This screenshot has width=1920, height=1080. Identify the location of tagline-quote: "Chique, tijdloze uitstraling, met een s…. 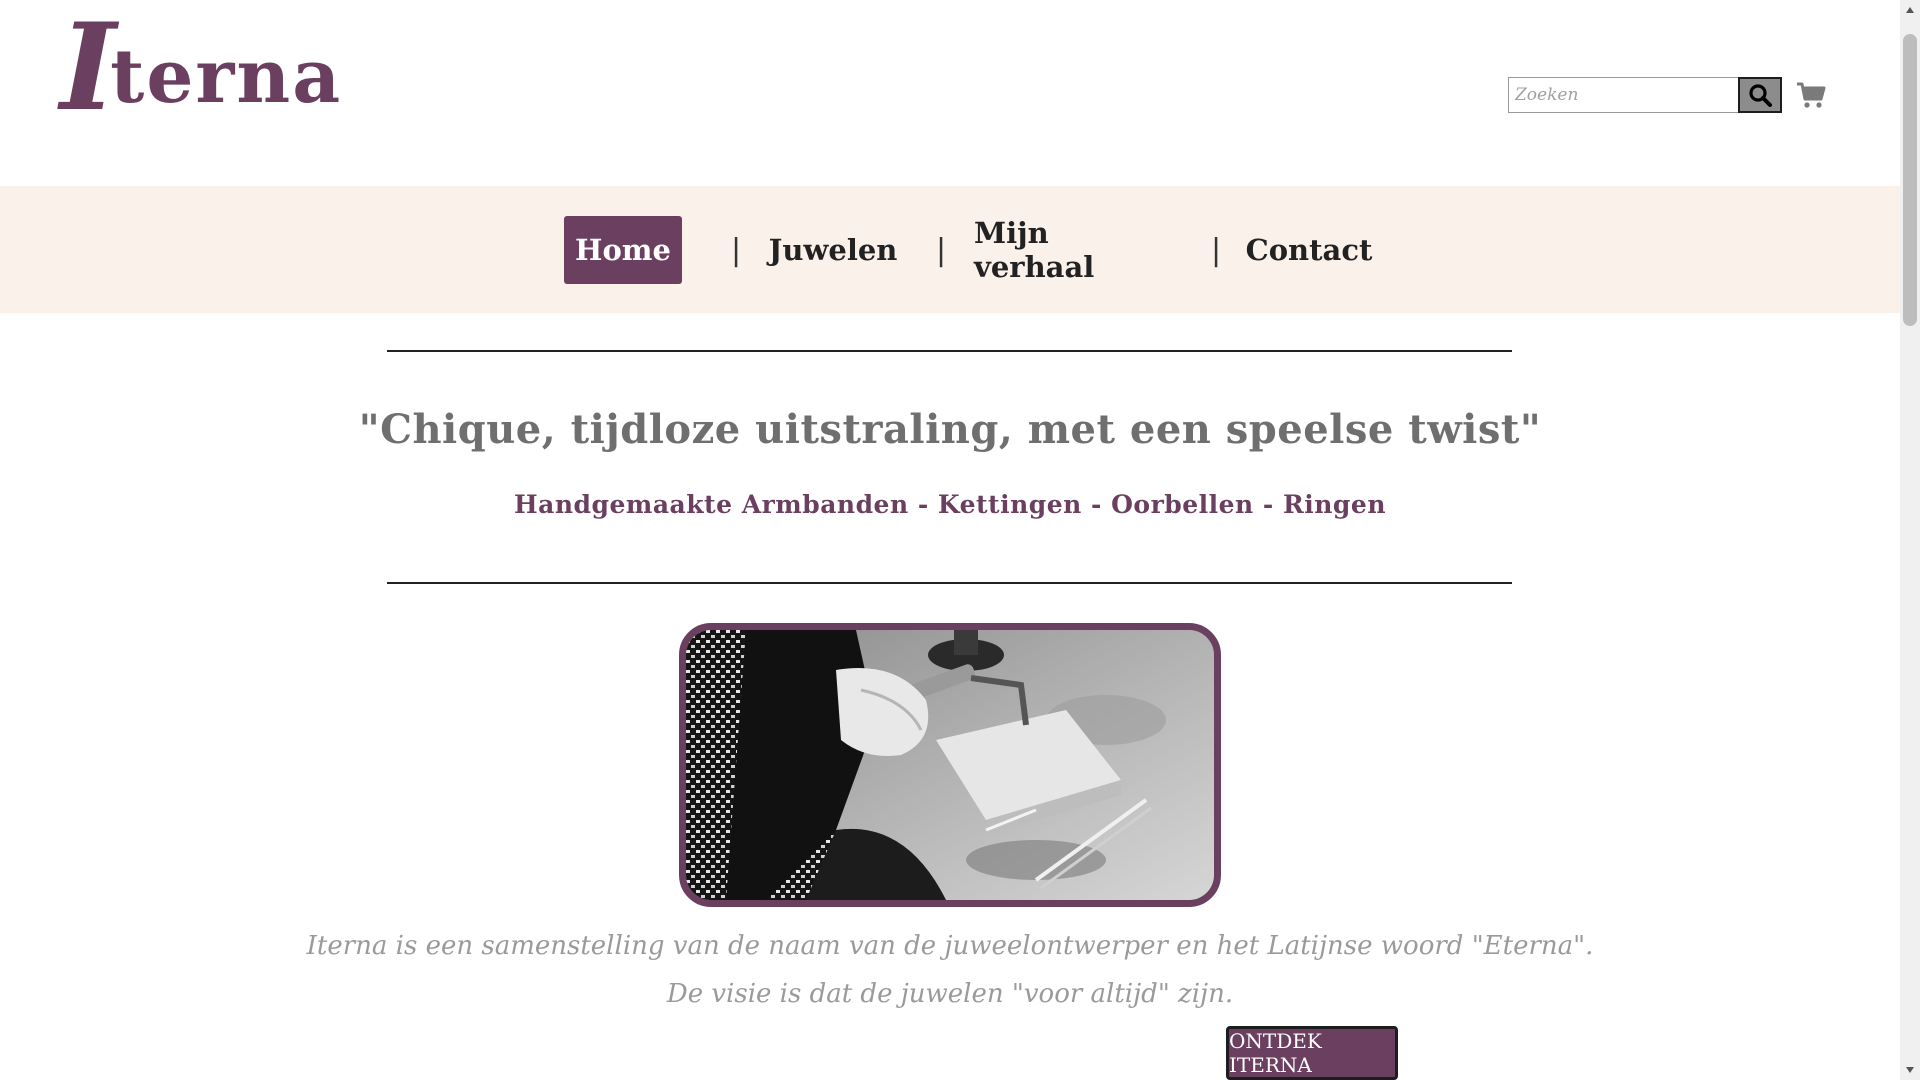
(950, 429).